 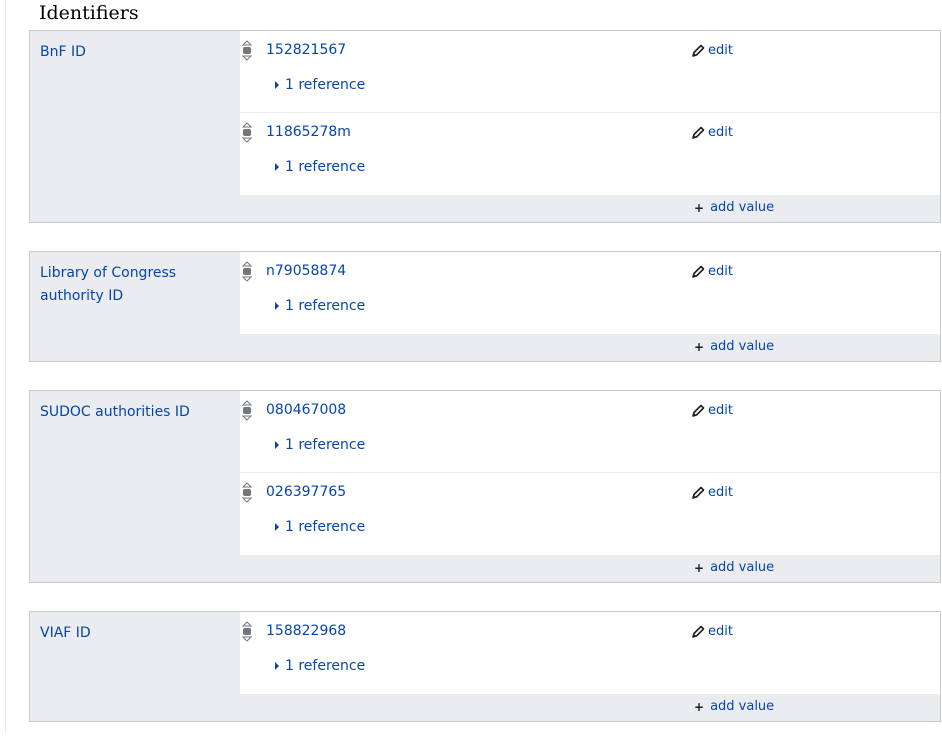 What do you see at coordinates (135, 412) in the screenshot?
I see `property-label: SUDOC authorities ID` at bounding box center [135, 412].